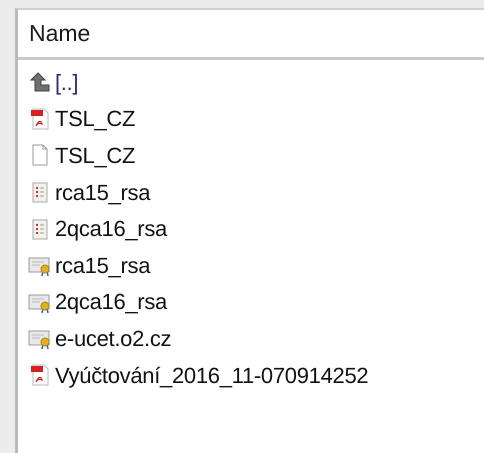 The height and width of the screenshot is (453, 484). I want to click on column-header: Name, so click(251, 35).